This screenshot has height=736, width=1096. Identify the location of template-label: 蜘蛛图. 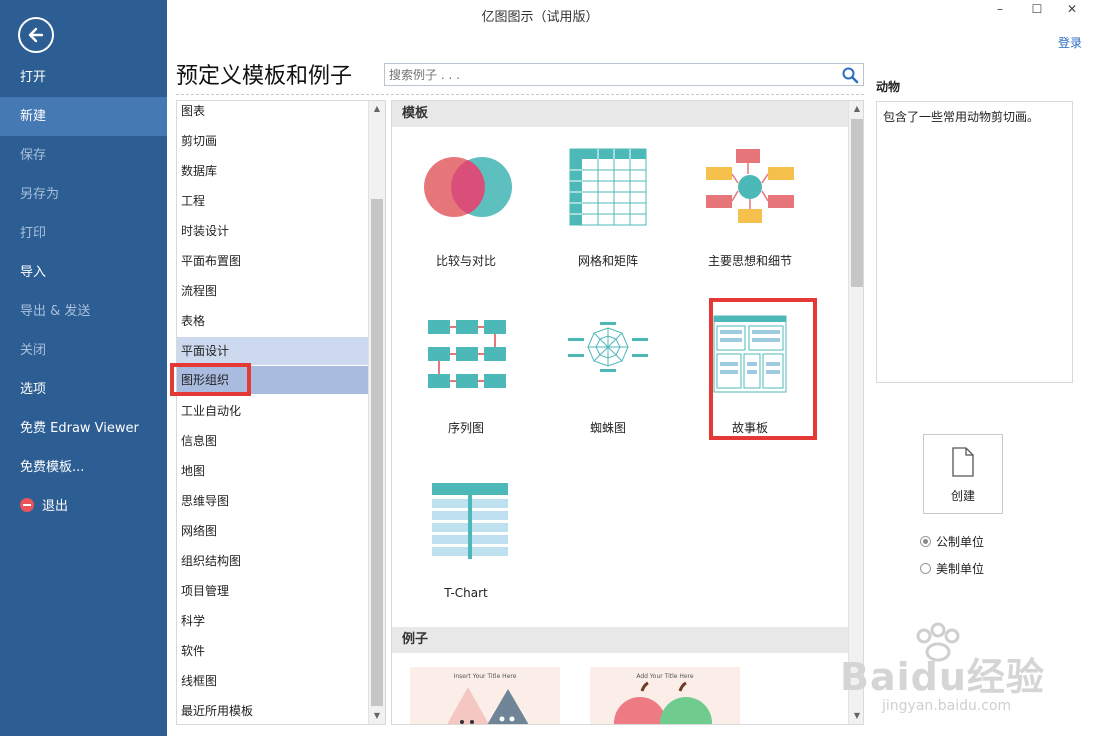
(607, 428).